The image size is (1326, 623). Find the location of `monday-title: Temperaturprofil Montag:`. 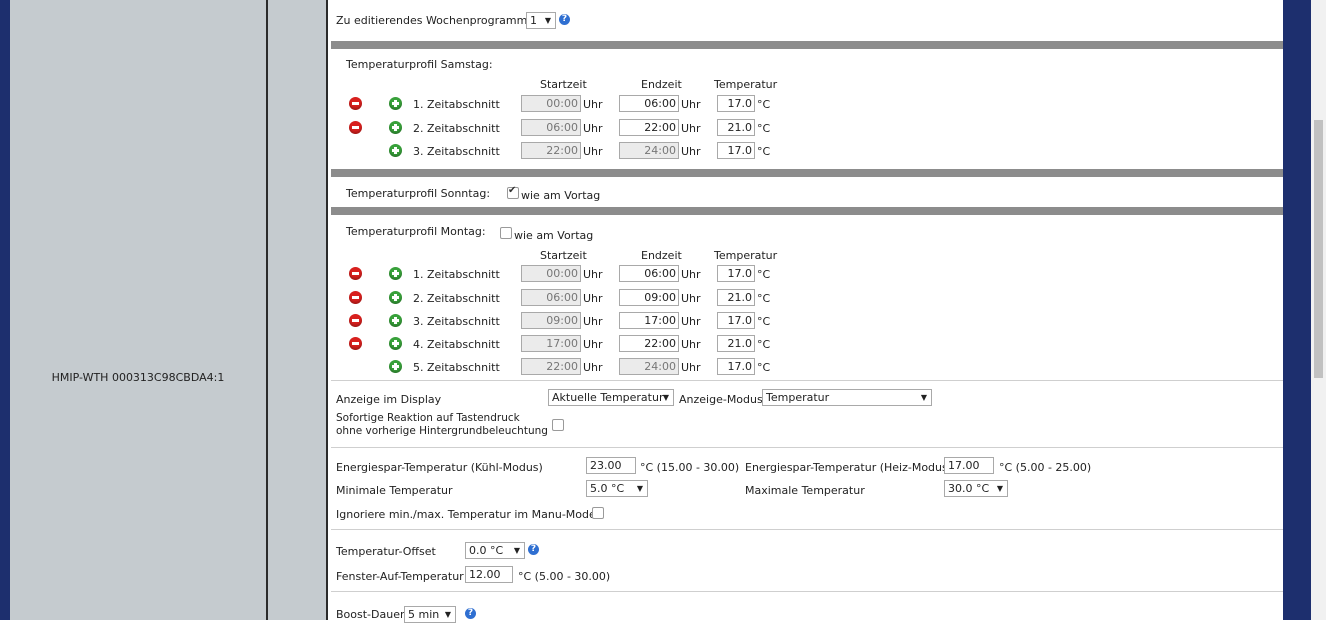

monday-title: Temperaturprofil Montag: is located at coordinates (416, 231).